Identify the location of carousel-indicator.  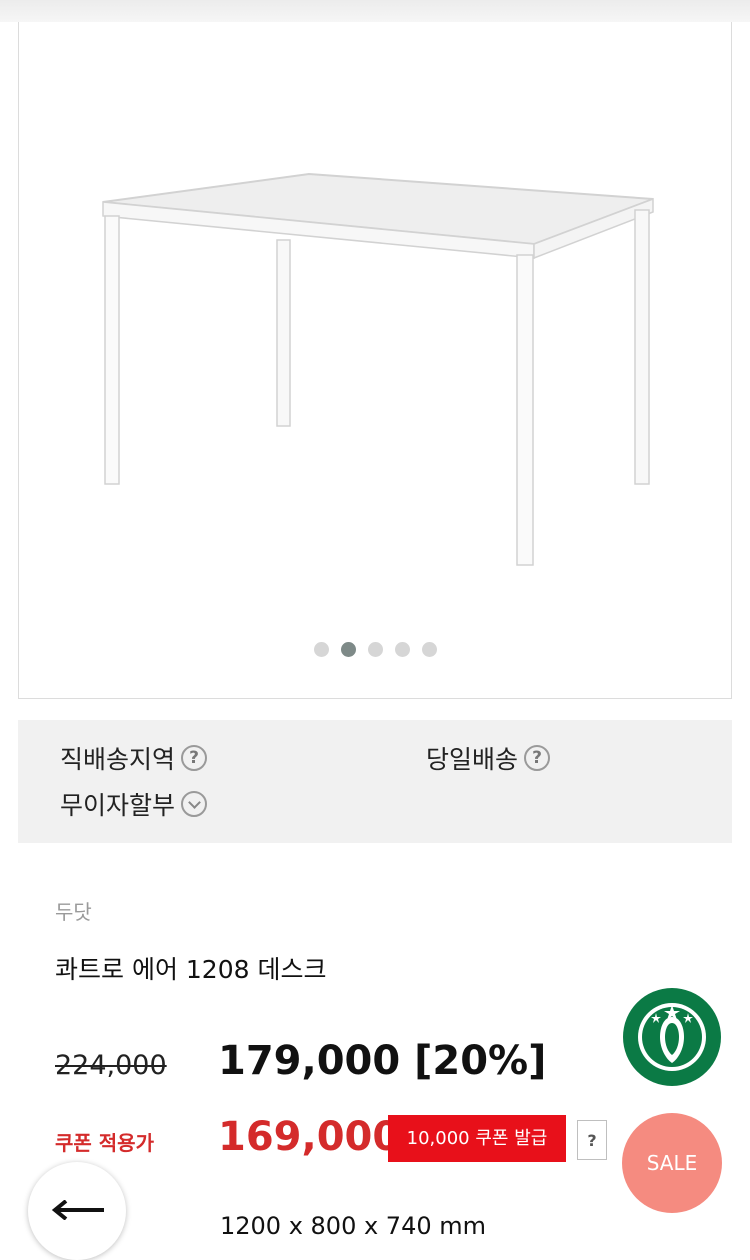
(375, 649).